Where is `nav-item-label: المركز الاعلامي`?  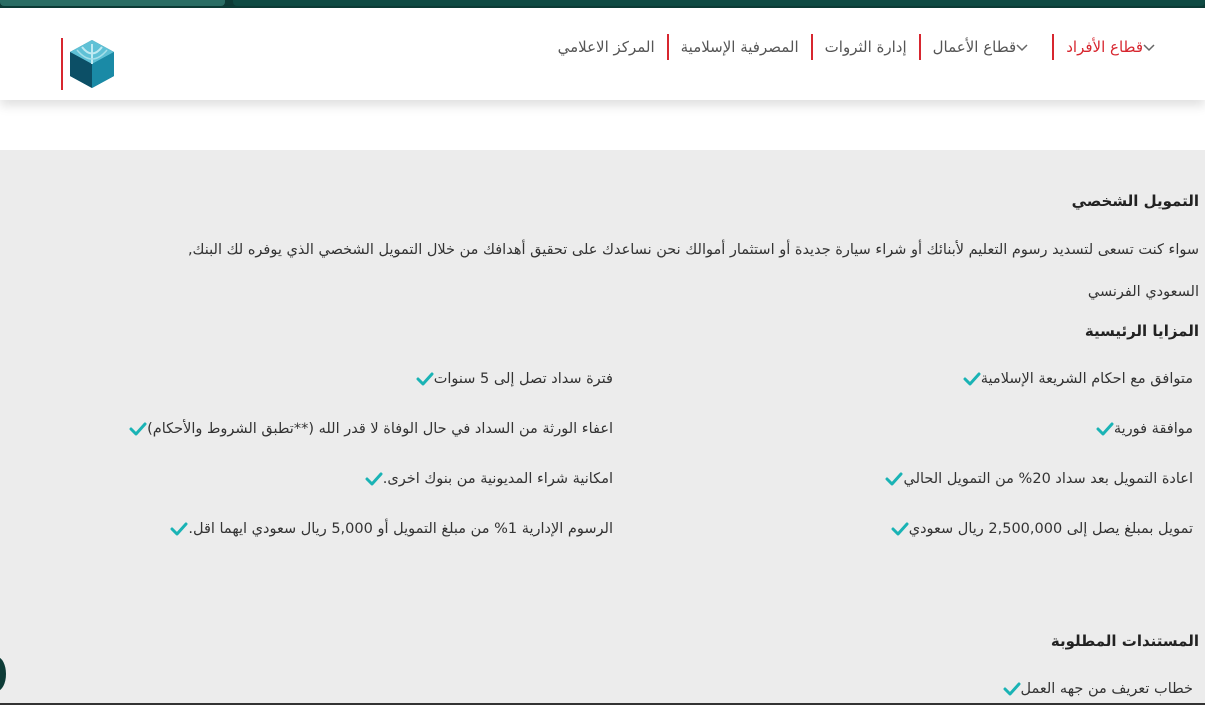
nav-item-label: المركز الاعلامي is located at coordinates (606, 47).